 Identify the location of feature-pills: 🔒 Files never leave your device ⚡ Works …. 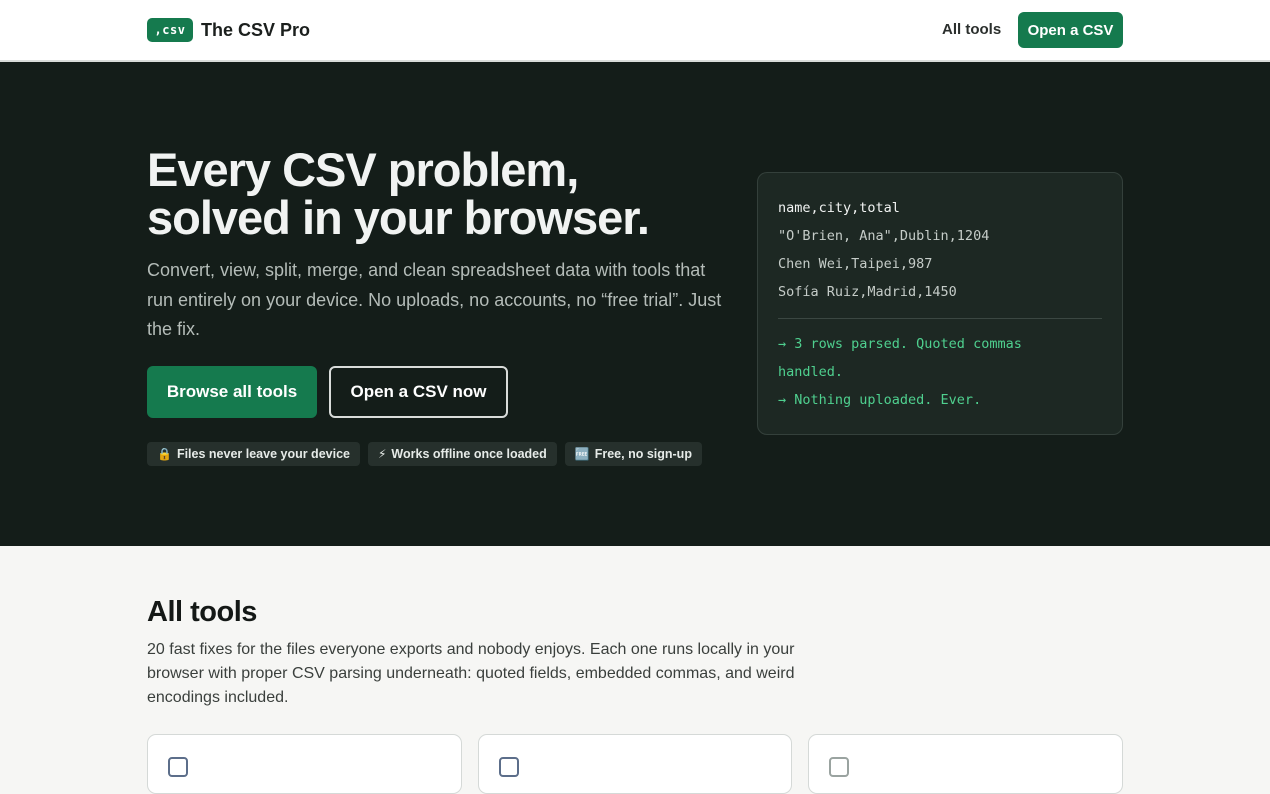
(424, 454).